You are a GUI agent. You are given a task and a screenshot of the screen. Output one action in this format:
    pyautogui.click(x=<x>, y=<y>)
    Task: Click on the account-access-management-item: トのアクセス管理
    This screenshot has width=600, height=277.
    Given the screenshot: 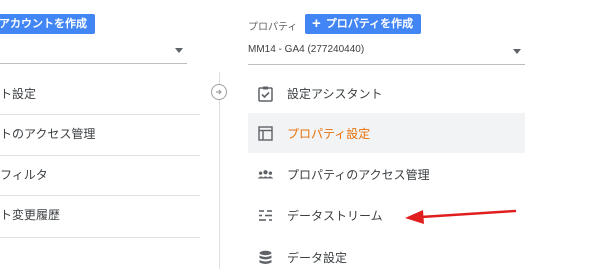 What is the action you would take?
    pyautogui.click(x=100, y=134)
    